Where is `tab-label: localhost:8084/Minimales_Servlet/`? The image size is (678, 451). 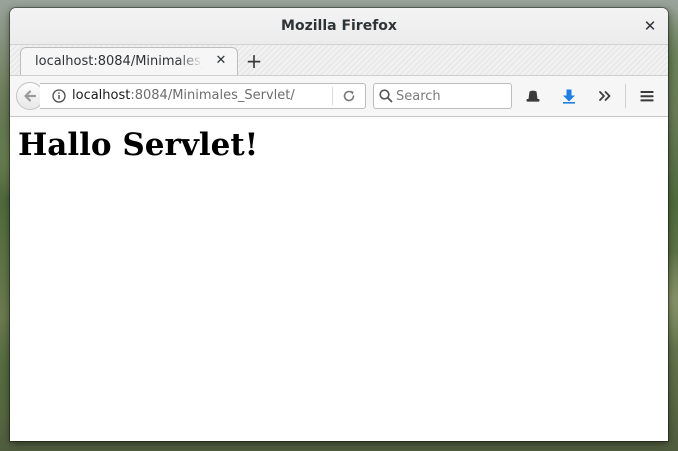
tab-label: localhost:8084/Minimales_Servlet/ is located at coordinates (119, 61).